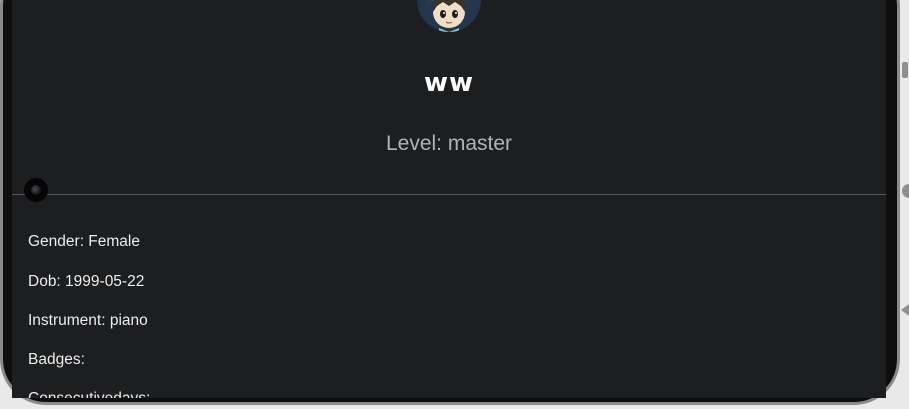  Describe the element at coordinates (449, 83) in the screenshot. I see `username: ww` at that location.